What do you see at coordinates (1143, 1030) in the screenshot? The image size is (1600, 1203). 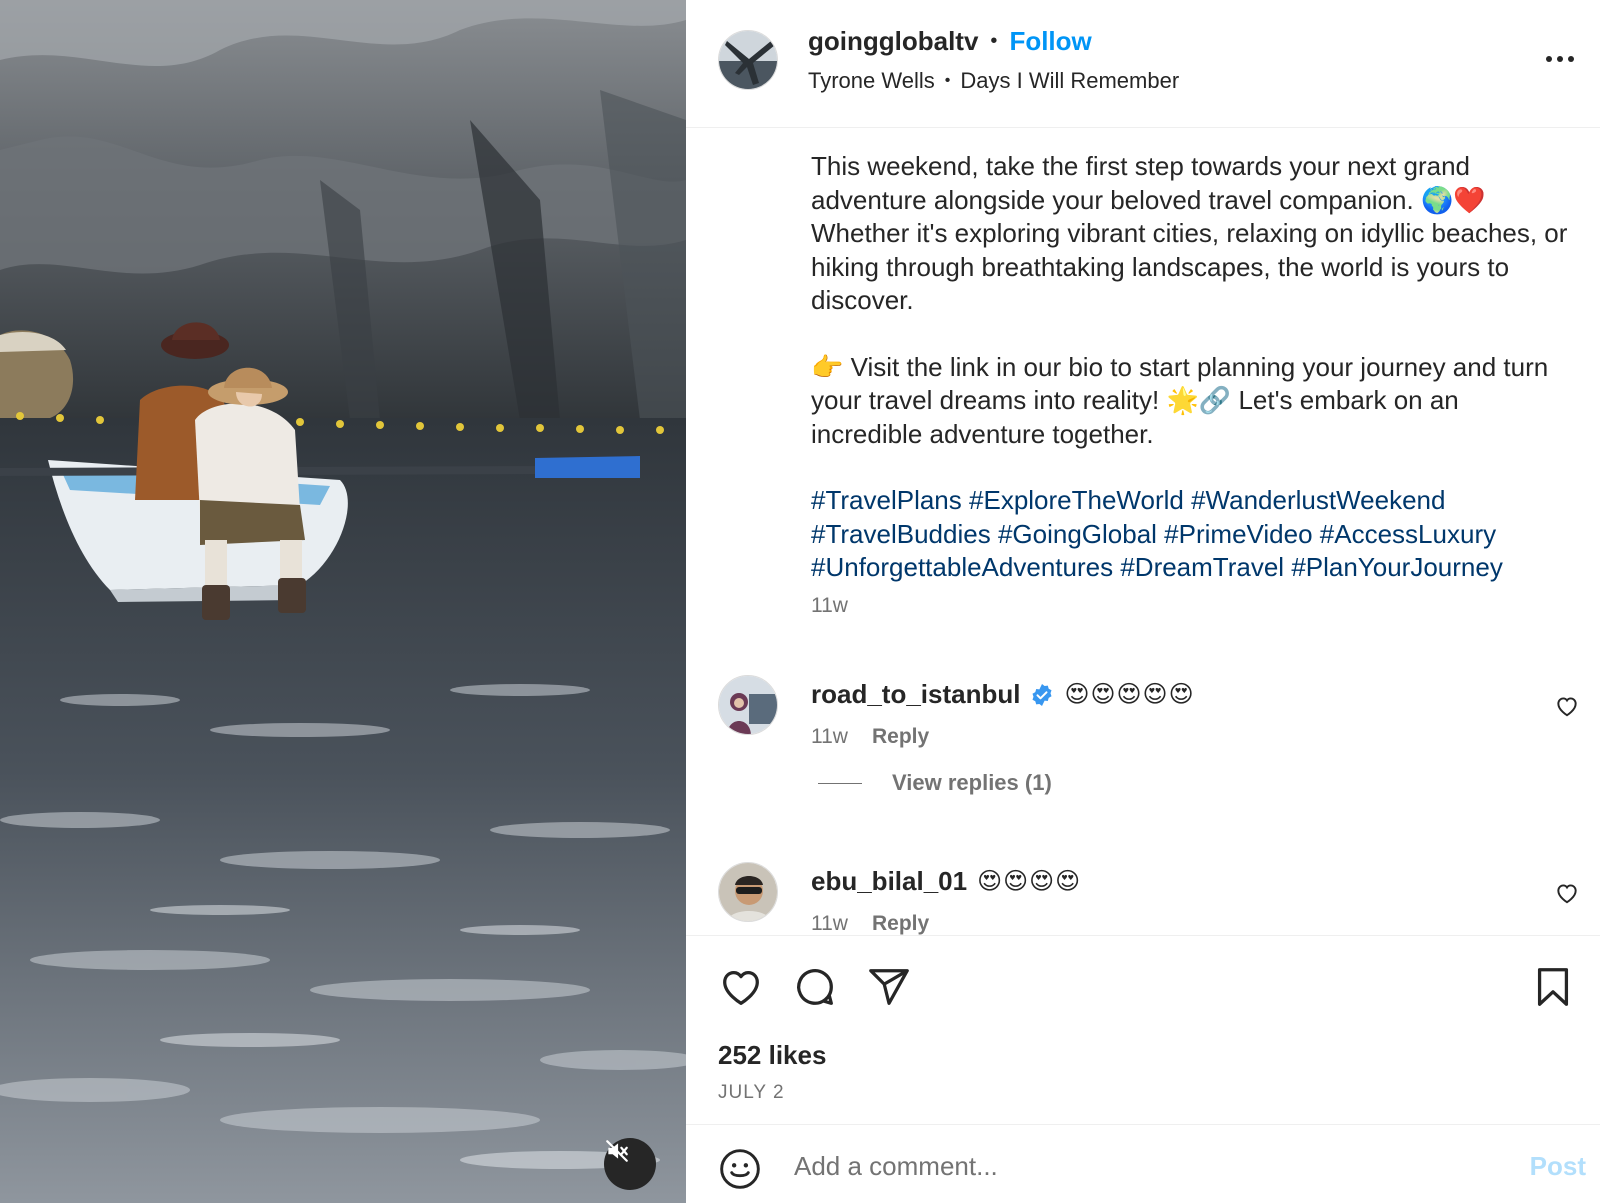 I see `post-actions: 252 likes JULY 2` at bounding box center [1143, 1030].